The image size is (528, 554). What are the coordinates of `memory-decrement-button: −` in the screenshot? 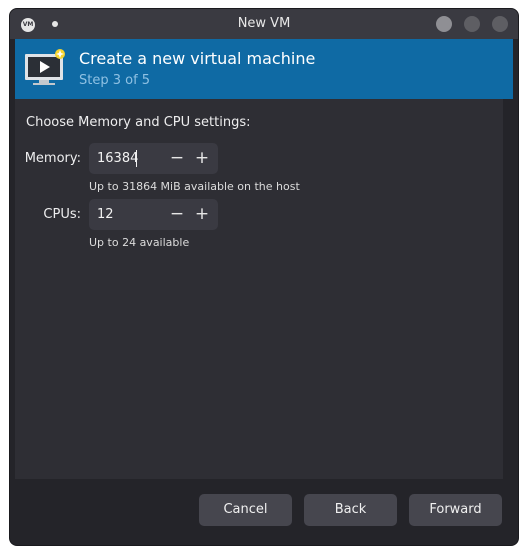 It's located at (177, 158).